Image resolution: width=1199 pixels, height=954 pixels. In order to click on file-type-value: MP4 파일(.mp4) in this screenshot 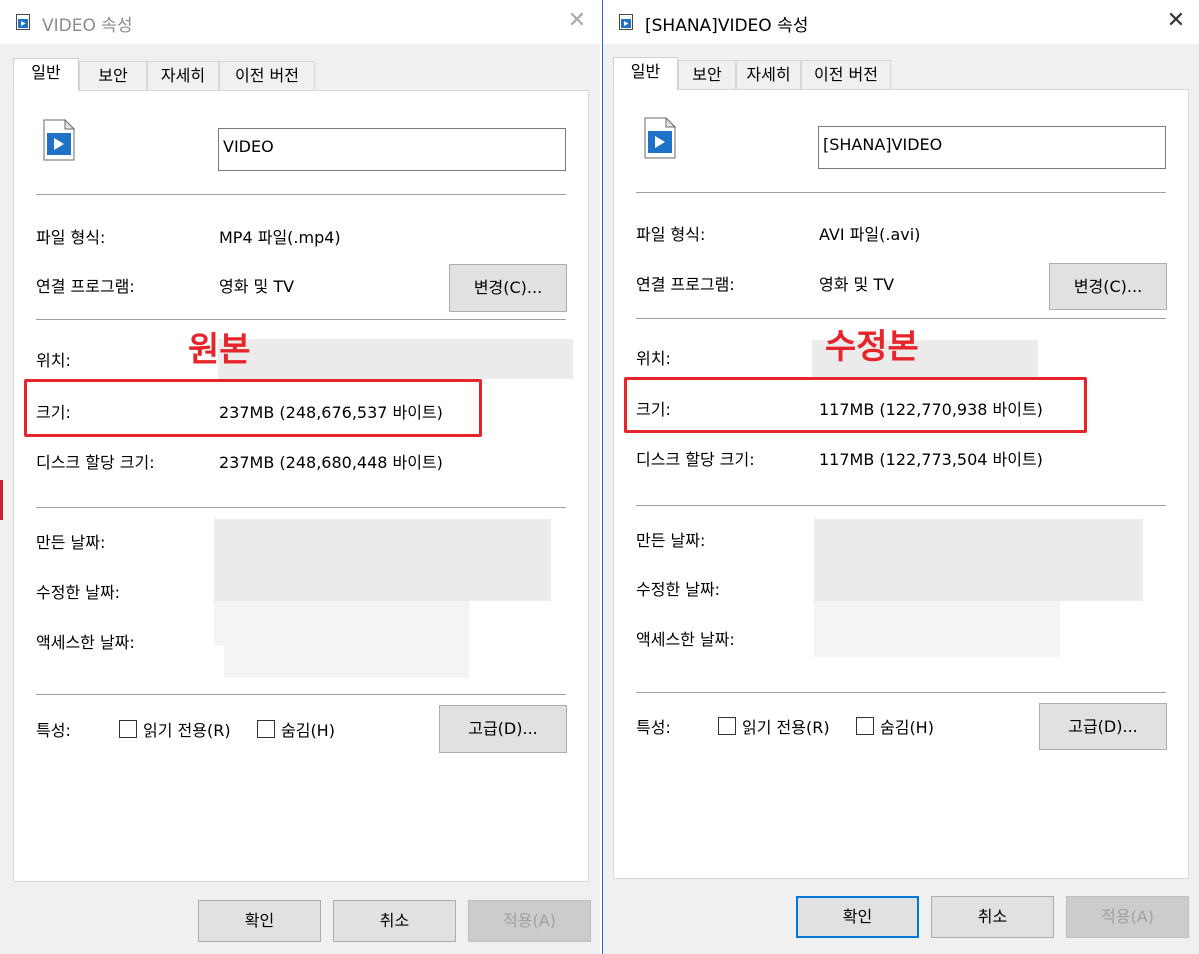, I will do `click(280, 237)`.